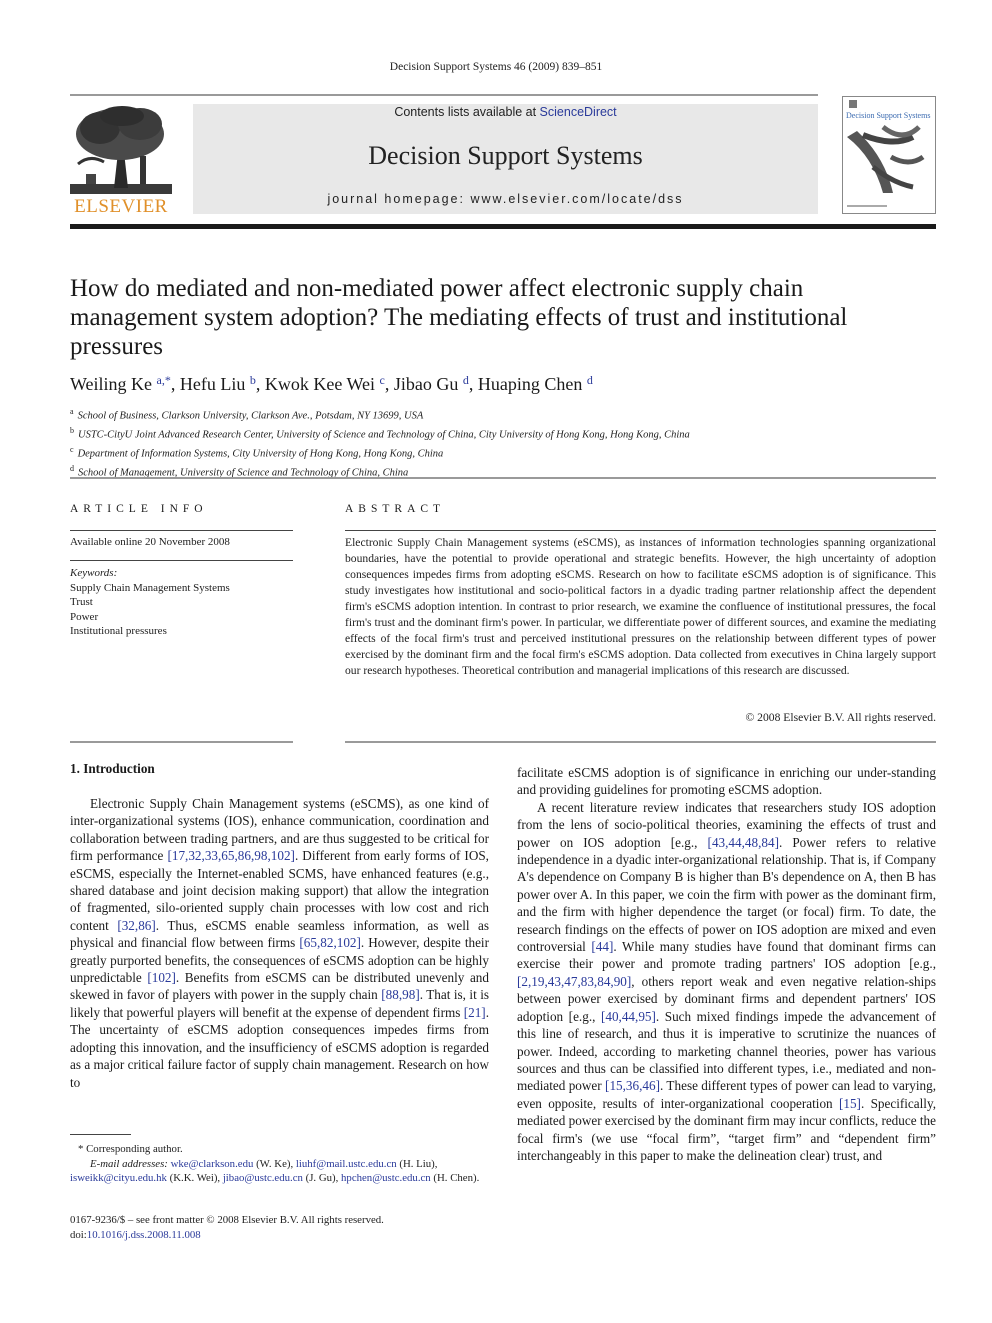 This screenshot has width=992, height=1323. Describe the element at coordinates (118, 1178) in the screenshot. I see `email-link: isweikk@cityu.edu.hk` at that location.